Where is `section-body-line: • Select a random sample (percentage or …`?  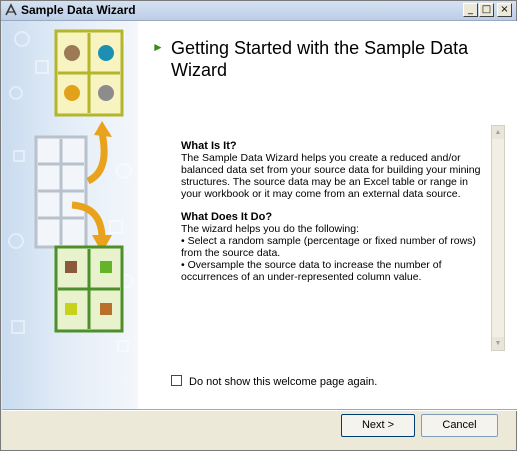
section-body-line: • Select a random sample (percentage or … is located at coordinates (328, 247).